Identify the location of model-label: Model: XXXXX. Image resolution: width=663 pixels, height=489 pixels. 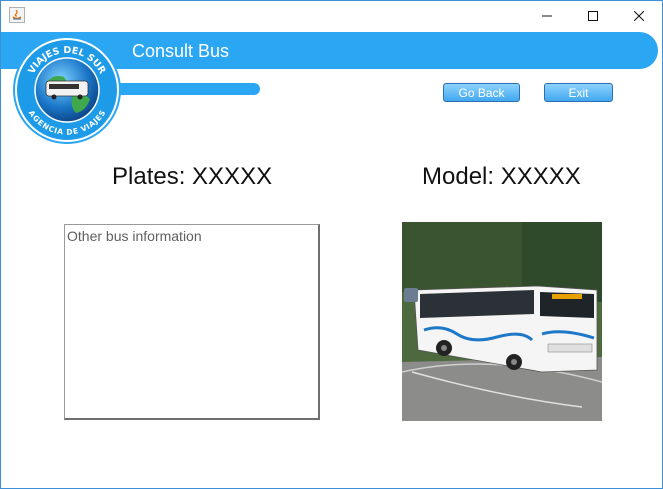
(501, 176).